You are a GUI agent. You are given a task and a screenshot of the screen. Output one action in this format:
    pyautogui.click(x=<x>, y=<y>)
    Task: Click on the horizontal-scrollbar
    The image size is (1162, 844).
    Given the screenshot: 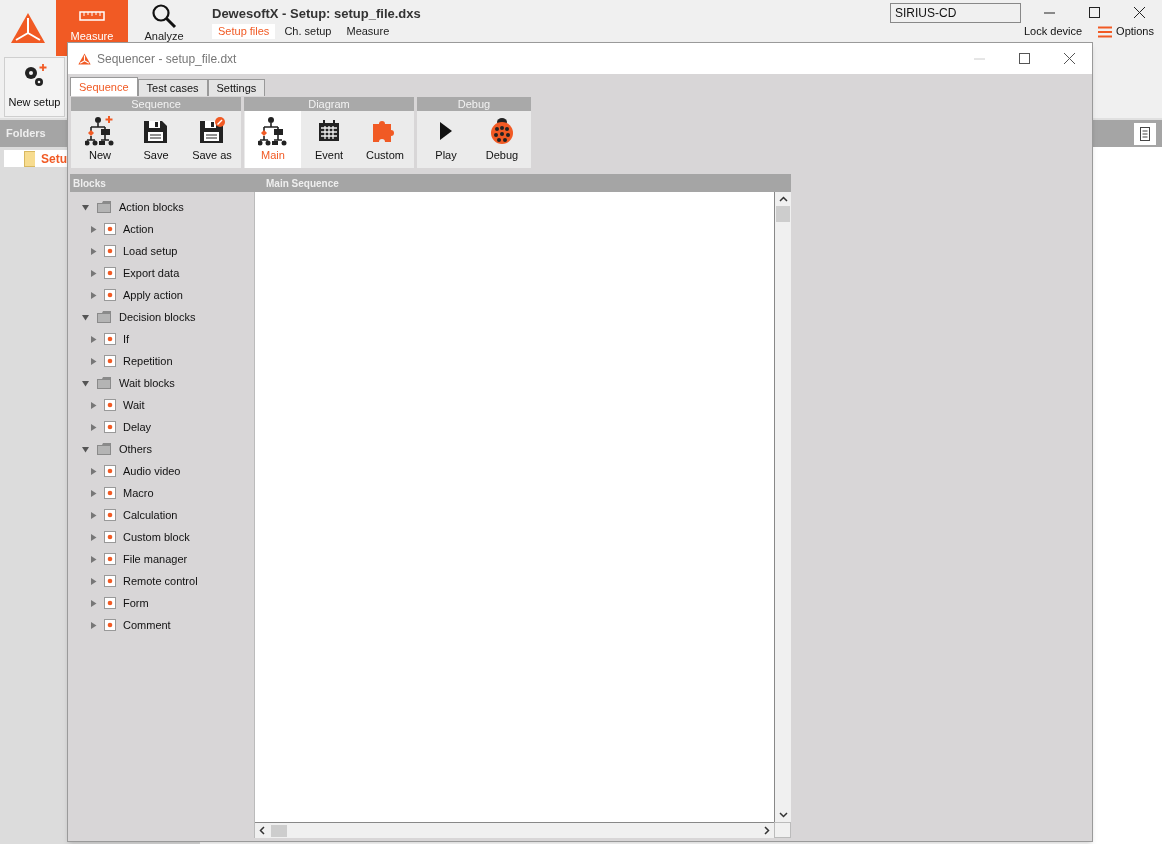 What is the action you would take?
    pyautogui.click(x=514, y=830)
    